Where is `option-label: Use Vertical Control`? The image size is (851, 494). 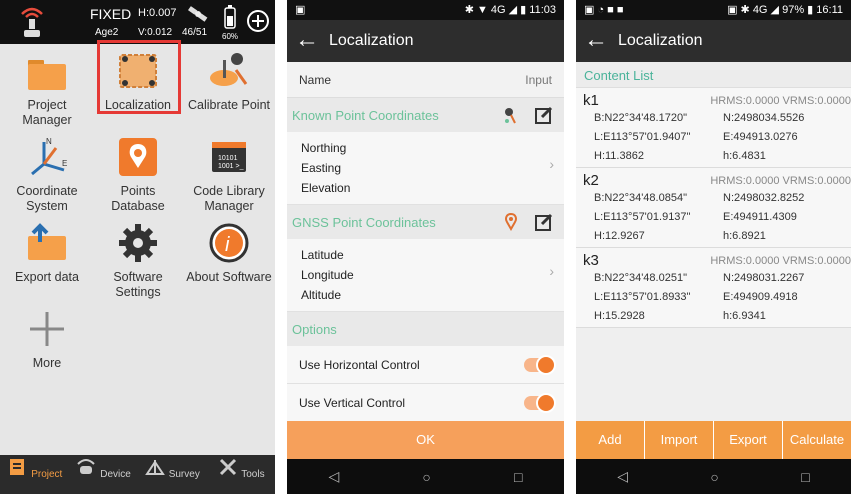
option-label: Use Vertical Control is located at coordinates (352, 403).